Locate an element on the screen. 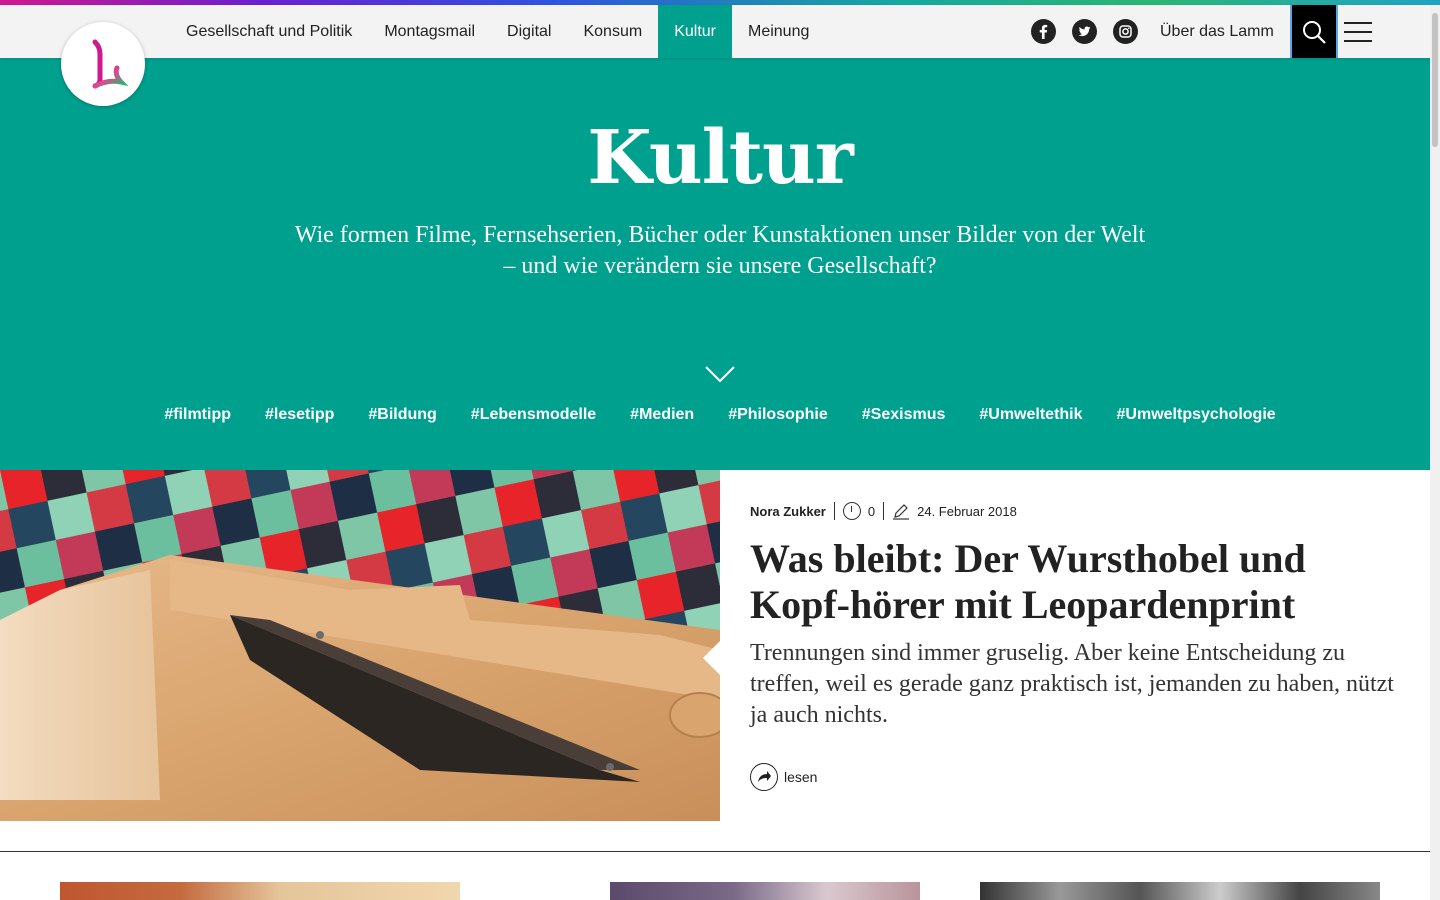 This screenshot has height=900, width=1440. scrollbar-thumb is located at coordinates (1435, 80).